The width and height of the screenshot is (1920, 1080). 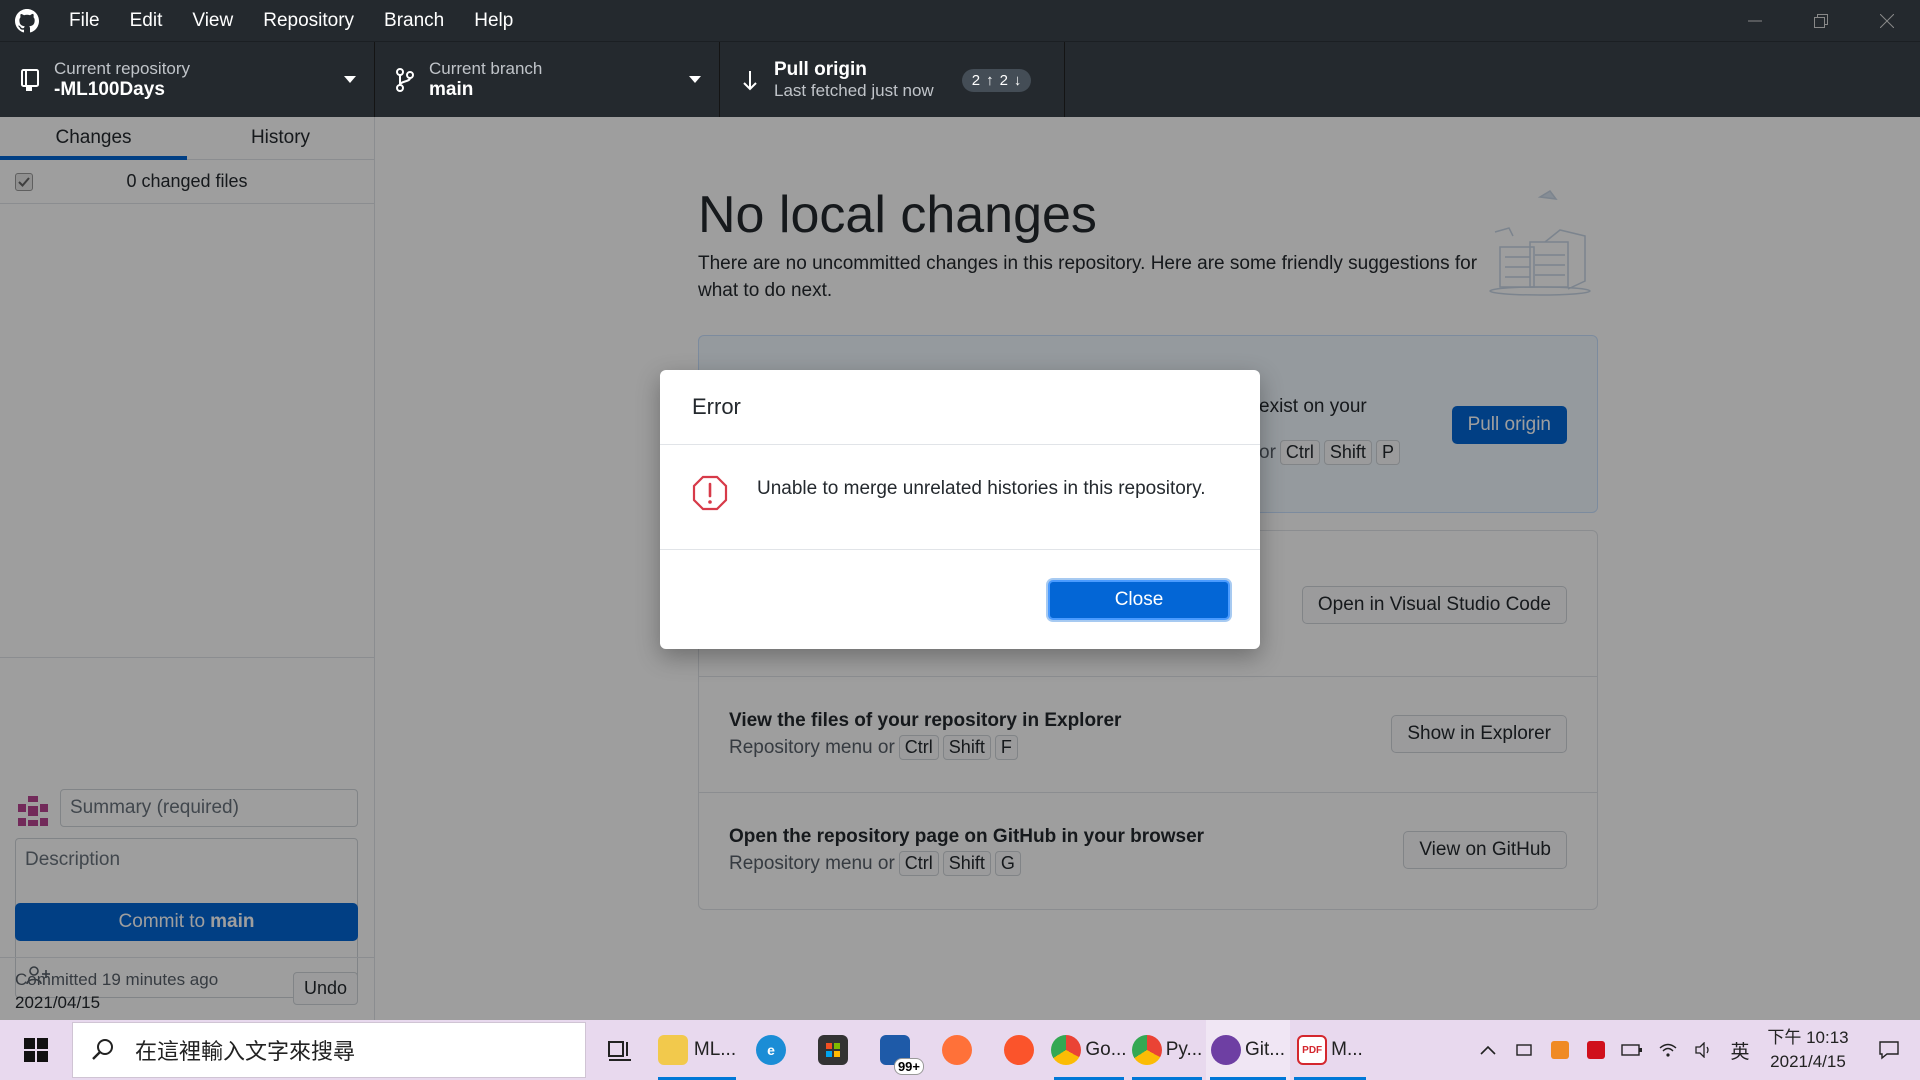 What do you see at coordinates (750, 80) in the screenshot?
I see `arrow-down-icon` at bounding box center [750, 80].